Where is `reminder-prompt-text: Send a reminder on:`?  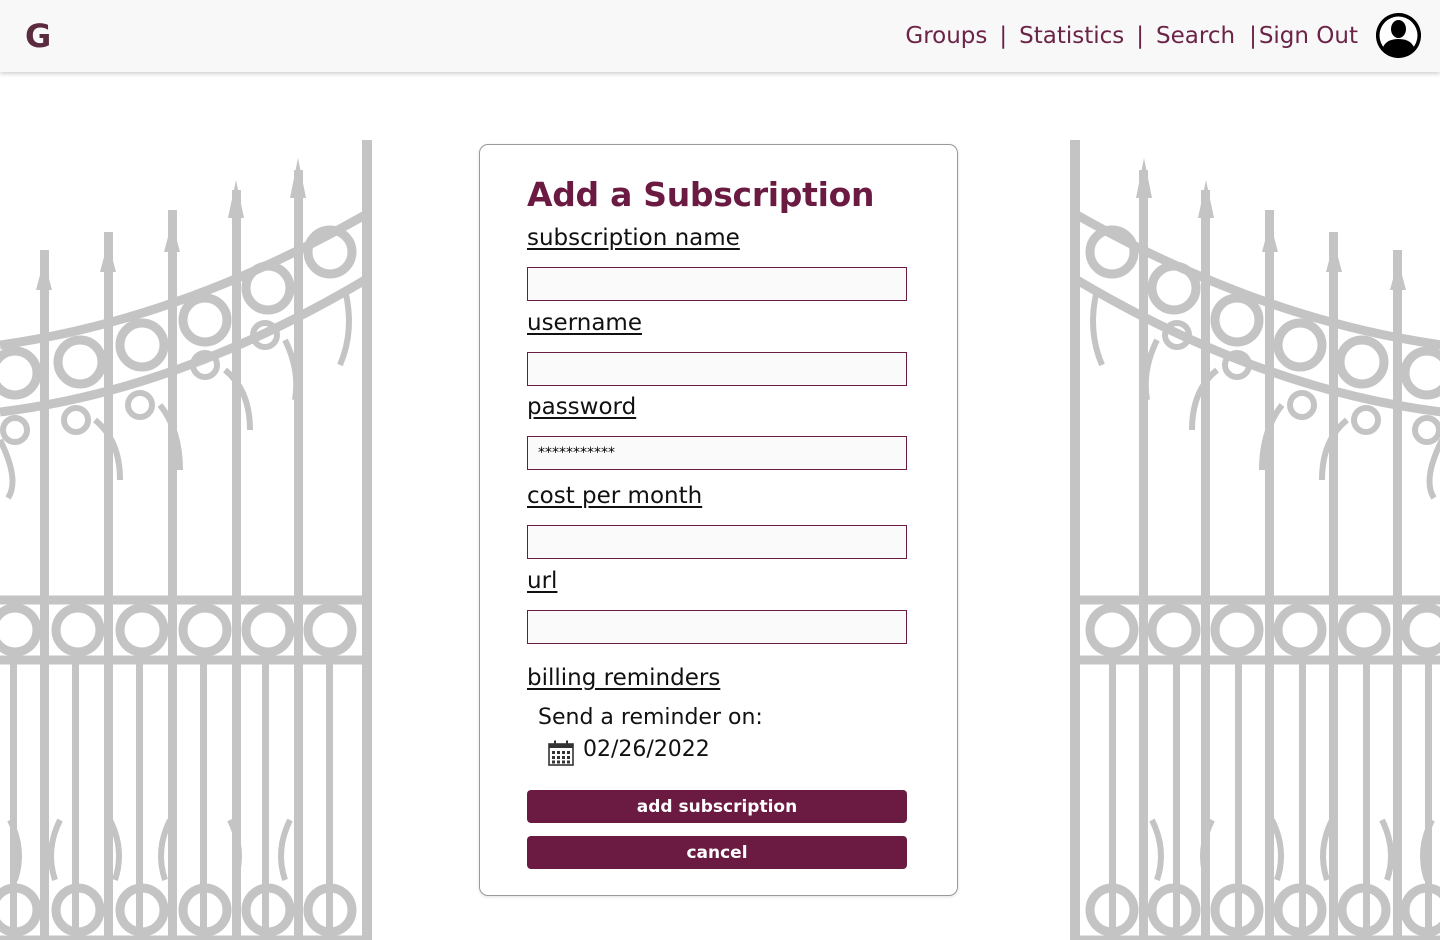
reminder-prompt-text: Send a reminder on: is located at coordinates (650, 717).